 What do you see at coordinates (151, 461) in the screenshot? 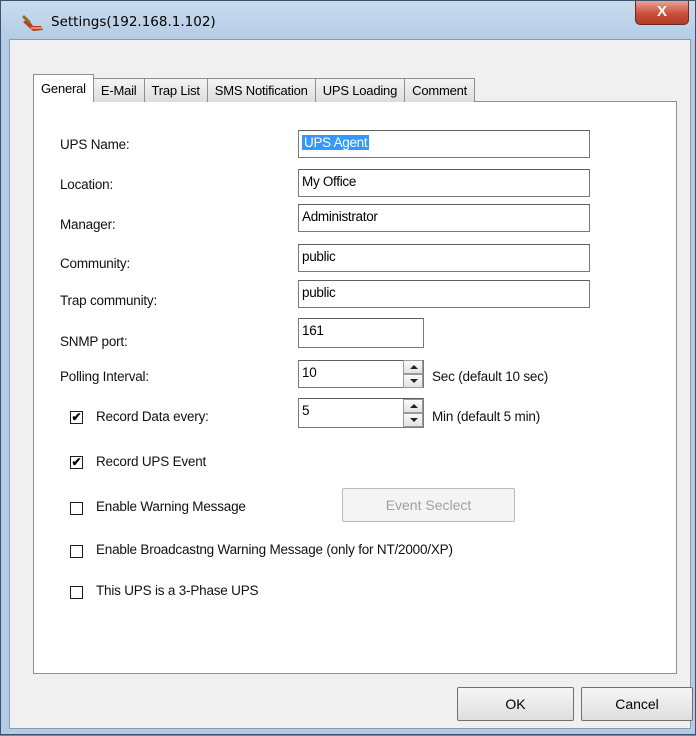
I see `record-event-label: Record UPS Event` at bounding box center [151, 461].